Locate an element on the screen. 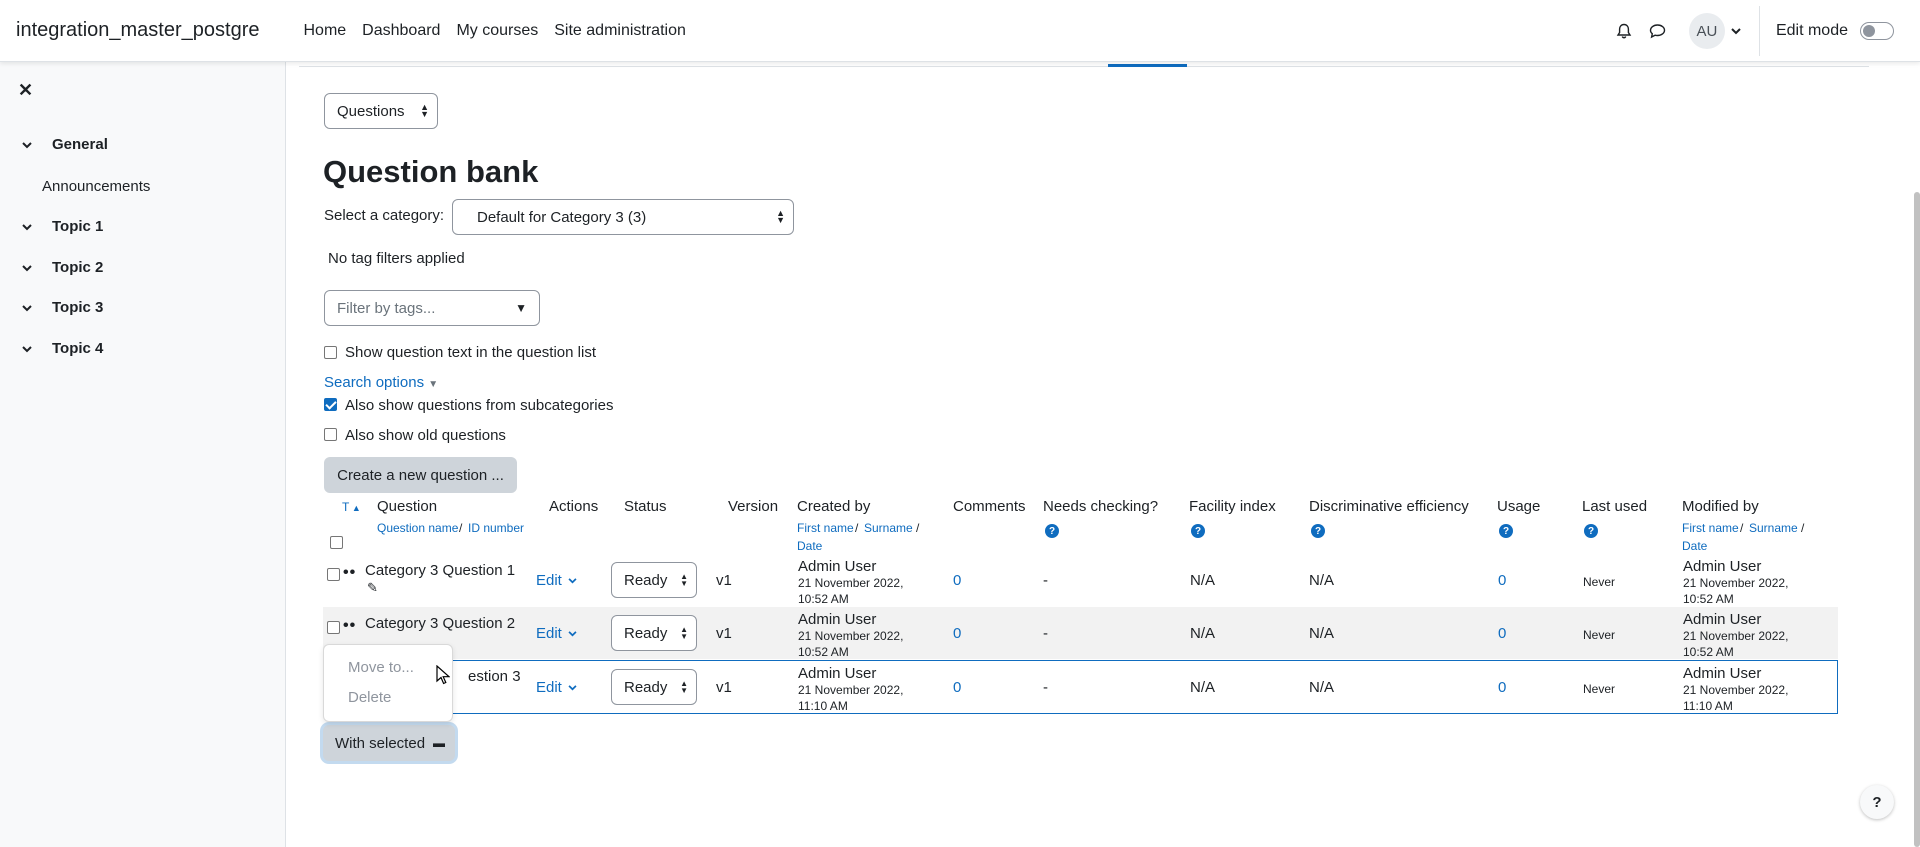  show-question-text-label: Show question text in the question list is located at coordinates (470, 352).